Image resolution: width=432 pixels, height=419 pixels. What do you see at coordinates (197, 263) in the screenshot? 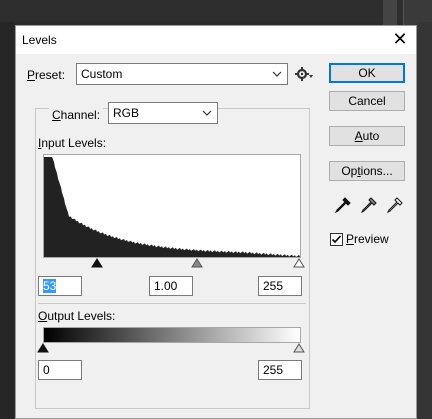
I see `input-gamma-slider` at bounding box center [197, 263].